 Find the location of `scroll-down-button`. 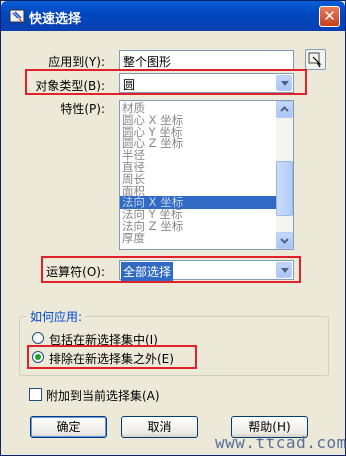

scroll-down-button is located at coordinates (284, 240).